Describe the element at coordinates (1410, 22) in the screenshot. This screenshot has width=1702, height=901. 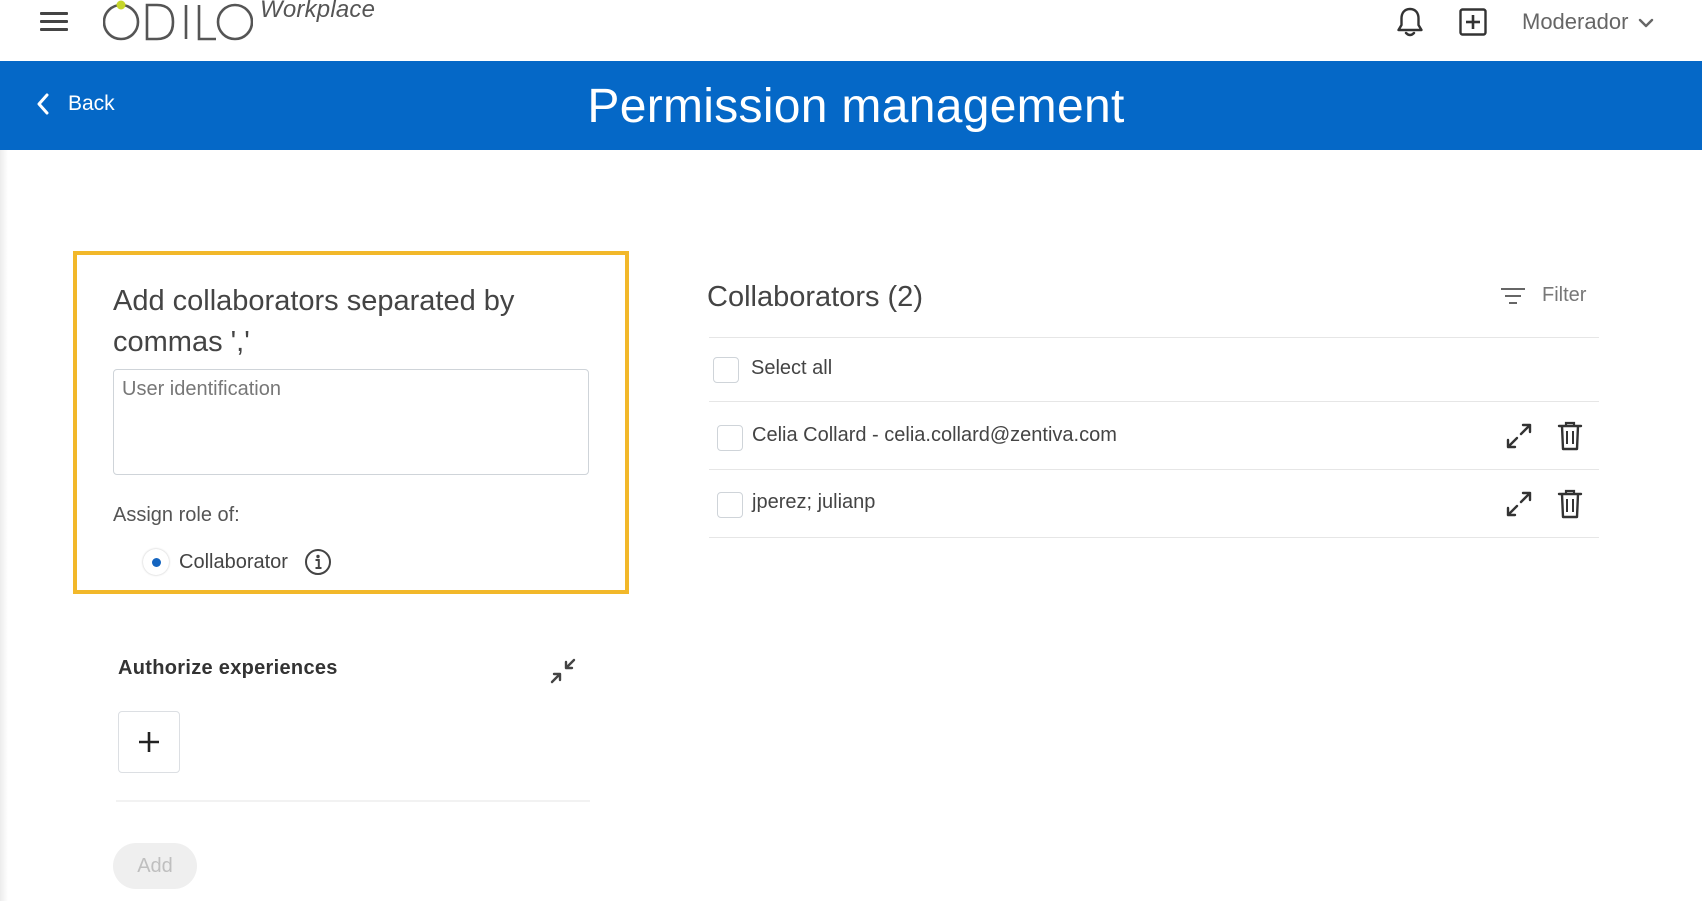
I see `bell-icon` at that location.